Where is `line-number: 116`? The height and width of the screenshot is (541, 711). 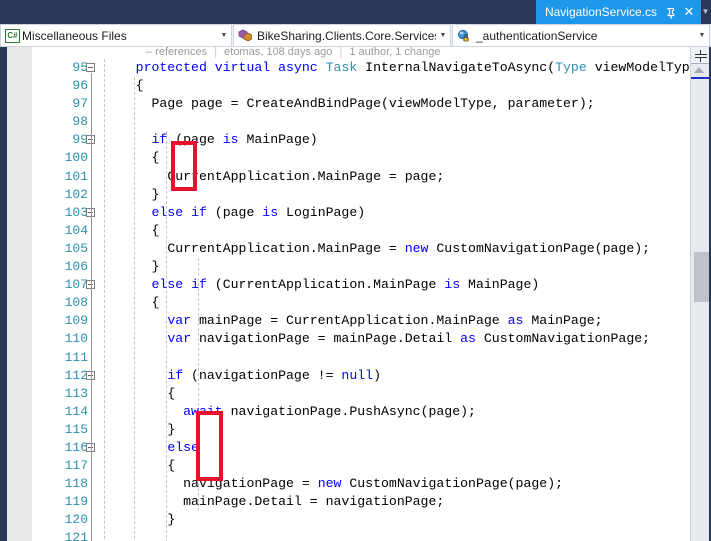
line-number: 116 is located at coordinates (76, 447).